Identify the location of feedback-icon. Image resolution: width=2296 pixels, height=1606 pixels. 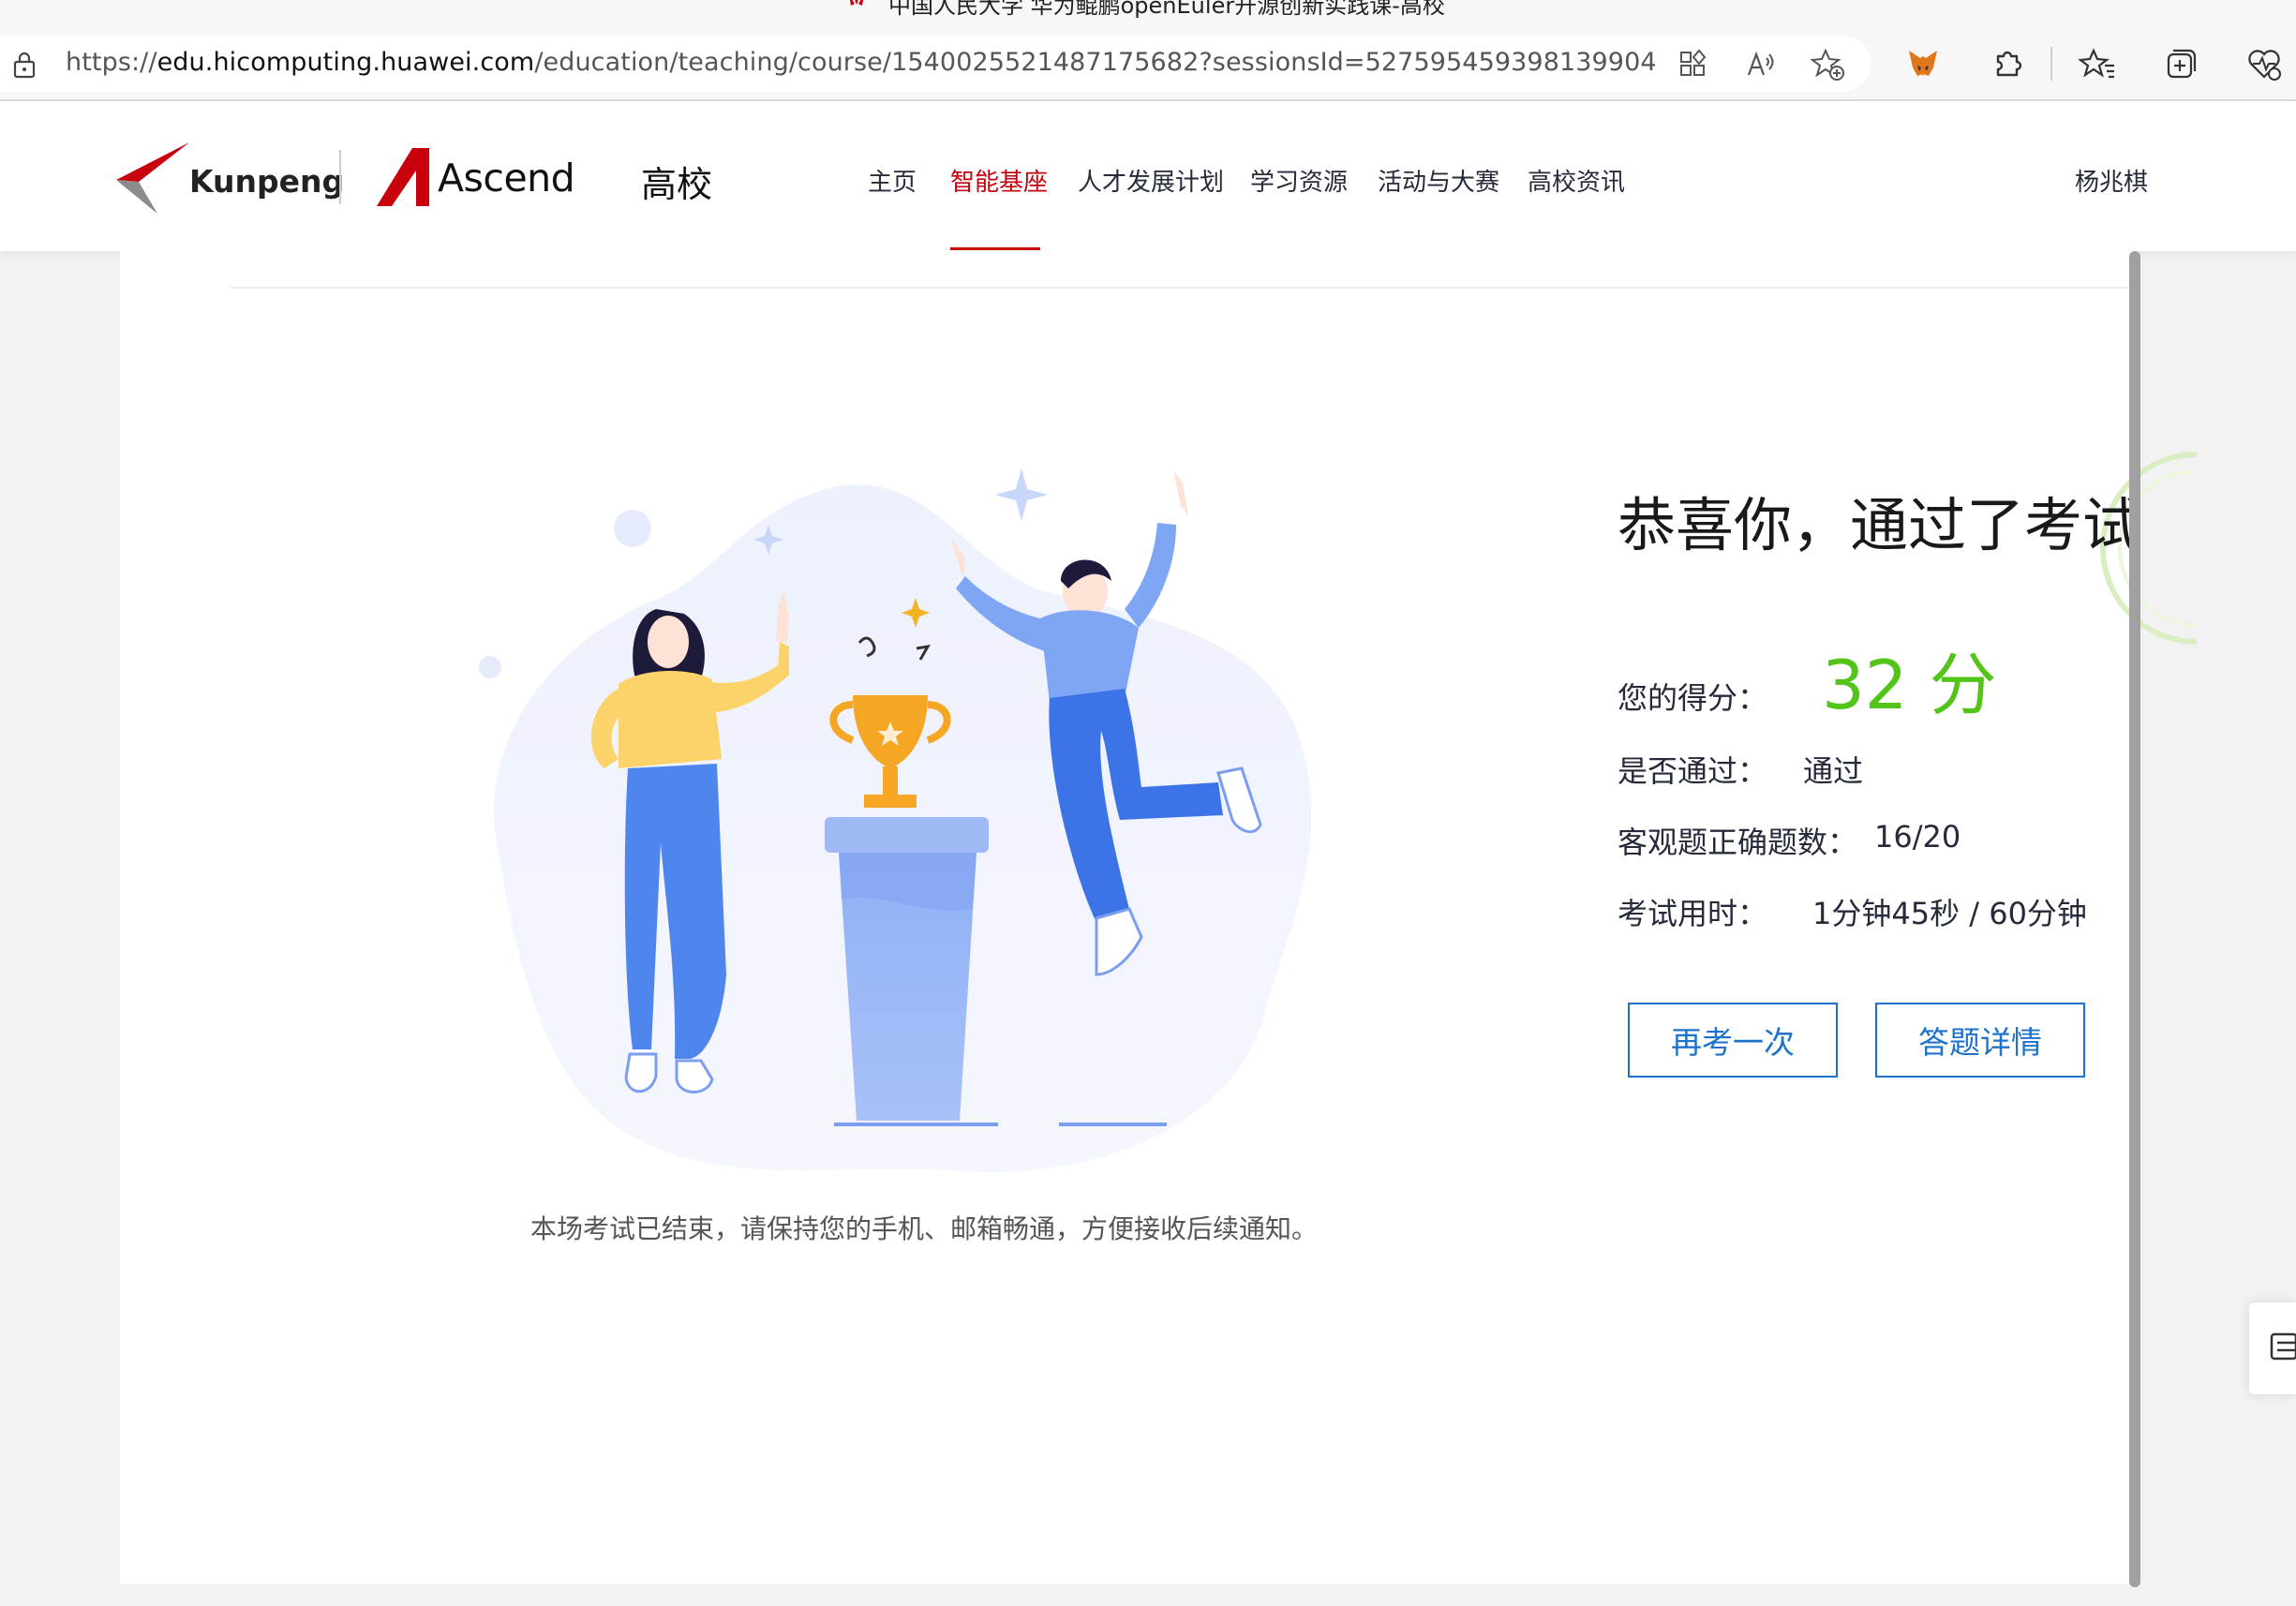
(2283, 1346).